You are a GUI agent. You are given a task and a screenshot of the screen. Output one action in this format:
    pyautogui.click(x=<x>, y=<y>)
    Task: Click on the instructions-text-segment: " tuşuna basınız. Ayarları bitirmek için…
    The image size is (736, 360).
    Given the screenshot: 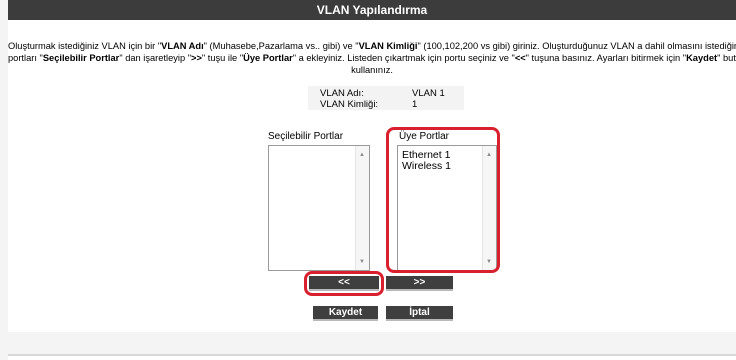 What is the action you would take?
    pyautogui.click(x=606, y=58)
    